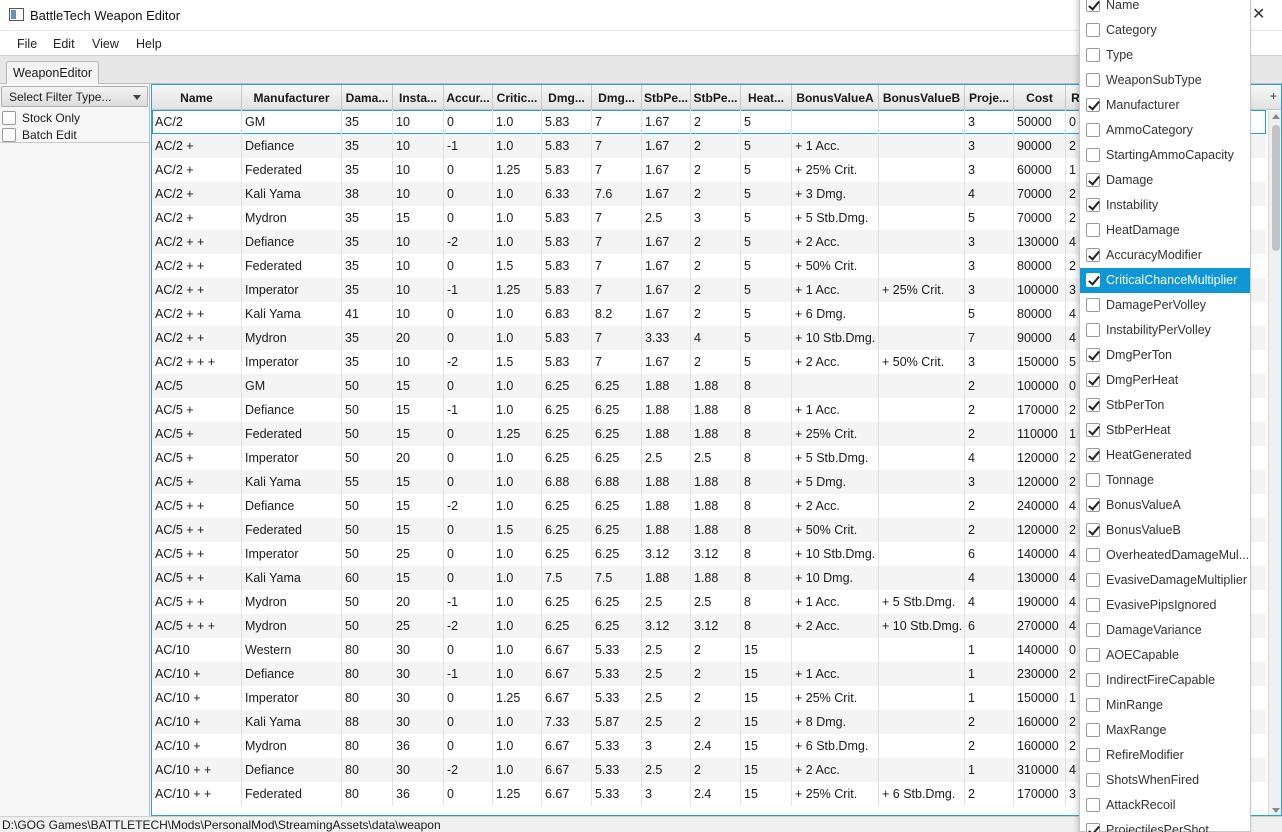 The image size is (1282, 832). What do you see at coordinates (766, 170) in the screenshot?
I see `table-cell: 5` at bounding box center [766, 170].